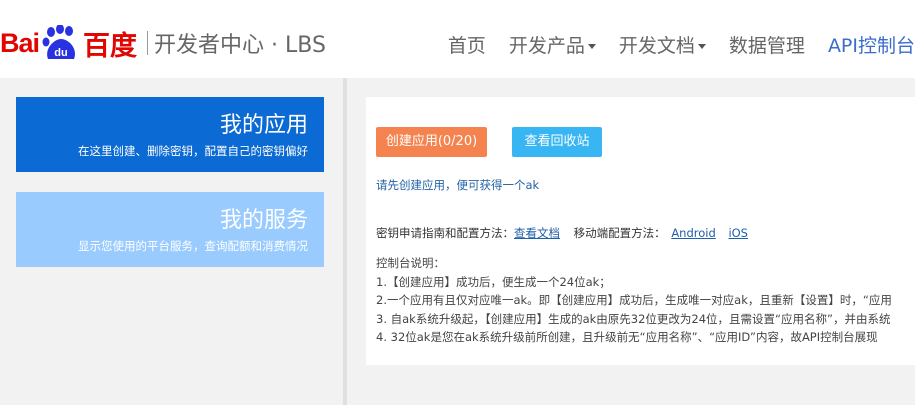  I want to click on my-apps-desc: 在这里创建、删除密钥，配置自己的密钥偏好, so click(193, 151).